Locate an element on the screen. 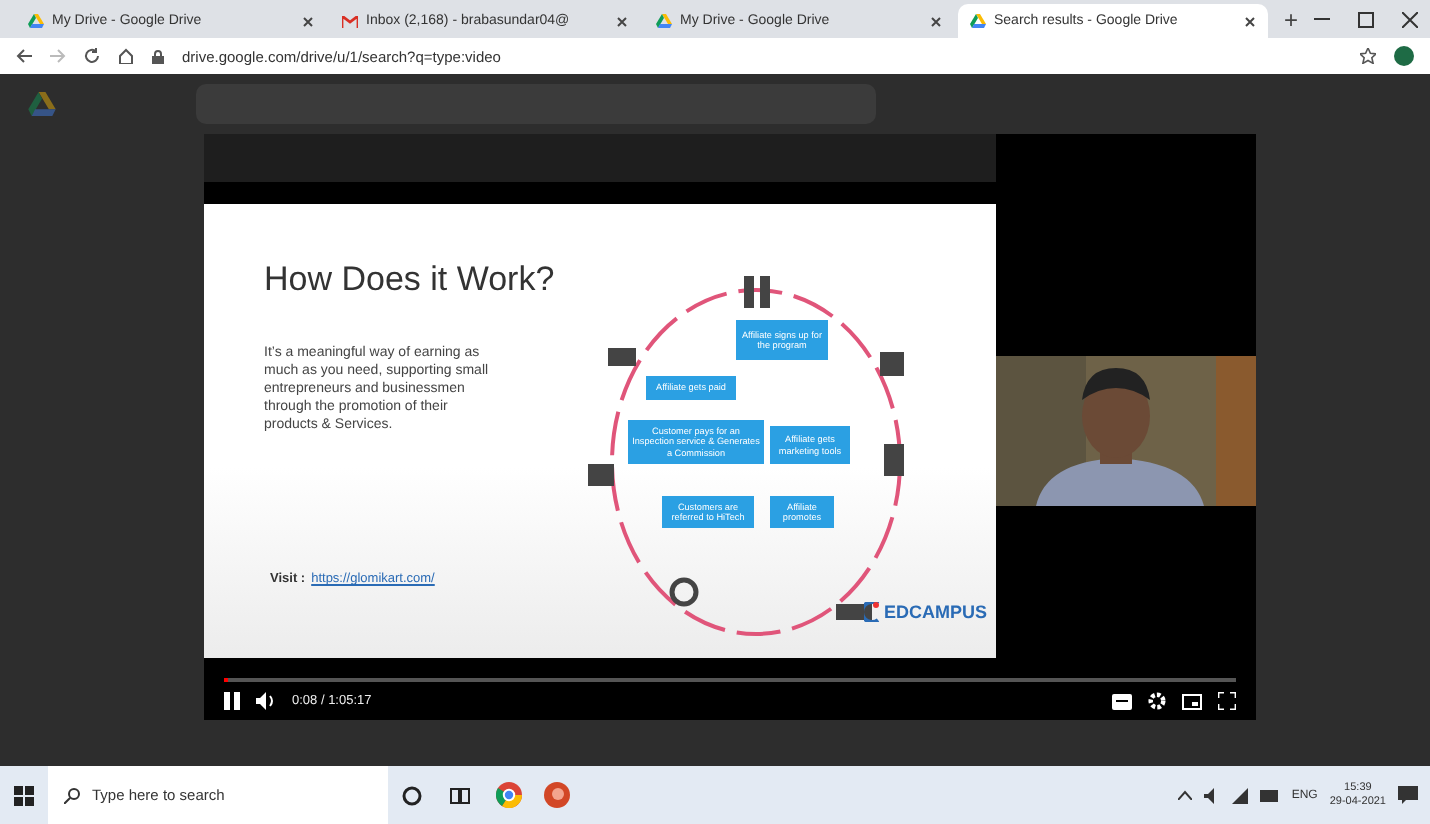 This screenshot has height=824, width=1430. brand-logo-icon is located at coordinates (872, 612).